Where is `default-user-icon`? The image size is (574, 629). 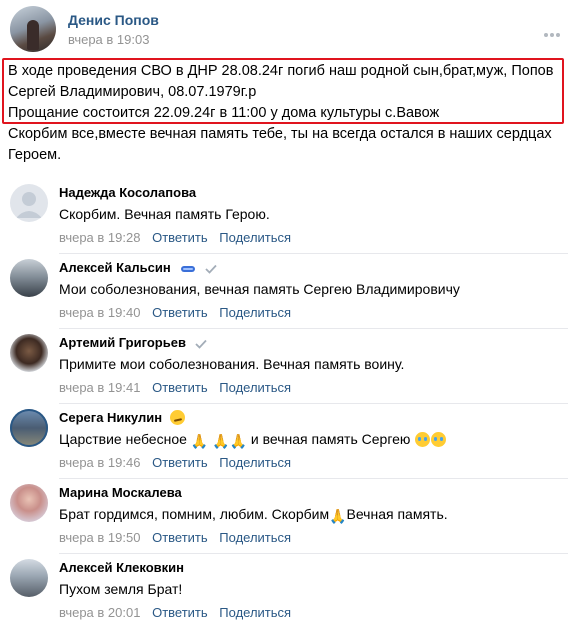 default-user-icon is located at coordinates (29, 205).